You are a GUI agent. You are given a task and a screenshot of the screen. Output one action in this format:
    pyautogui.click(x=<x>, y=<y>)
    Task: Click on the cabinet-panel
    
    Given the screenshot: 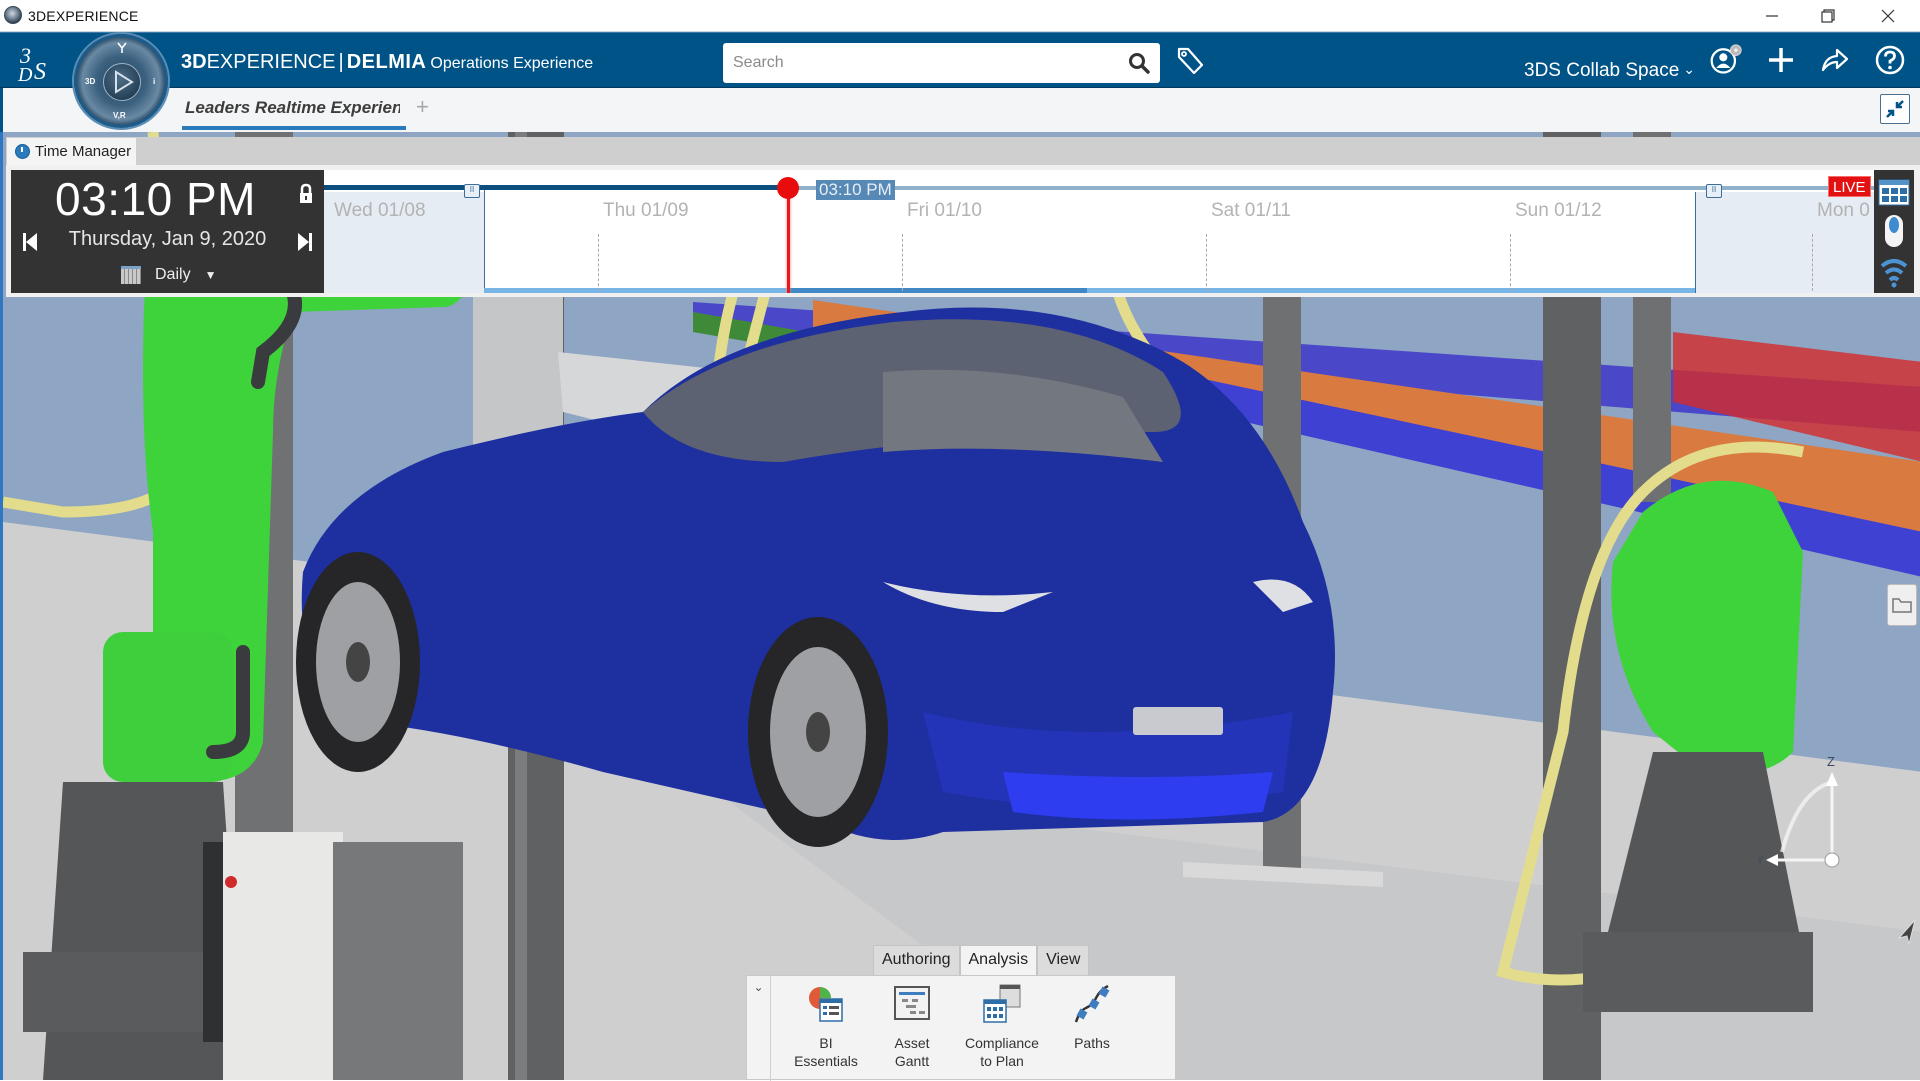 What is the action you would take?
    pyautogui.click(x=213, y=942)
    